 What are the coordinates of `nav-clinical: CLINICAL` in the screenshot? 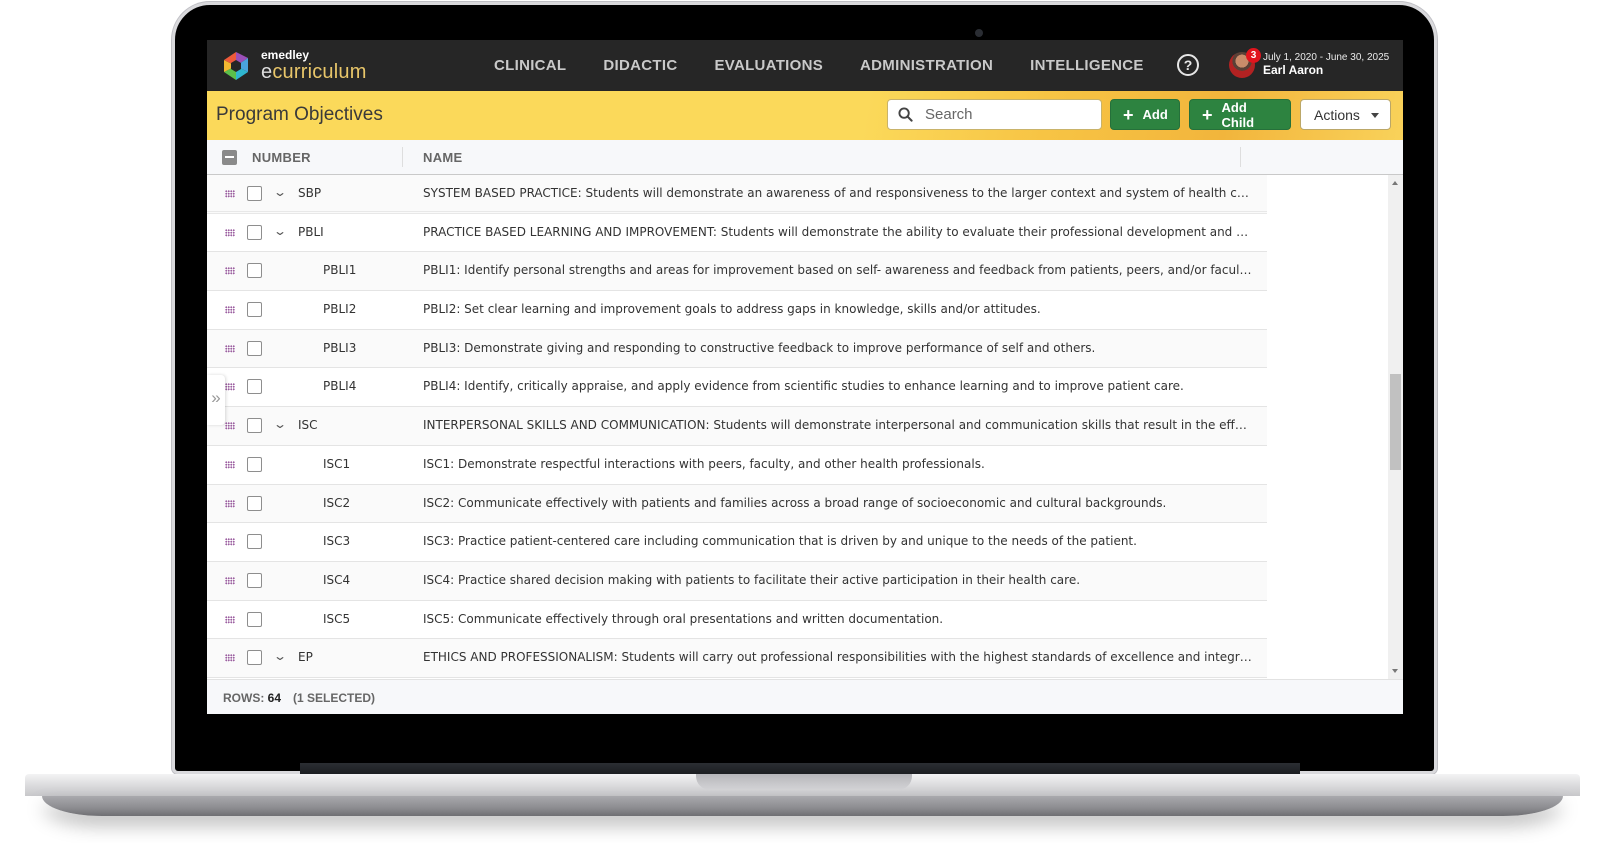 It's located at (530, 65).